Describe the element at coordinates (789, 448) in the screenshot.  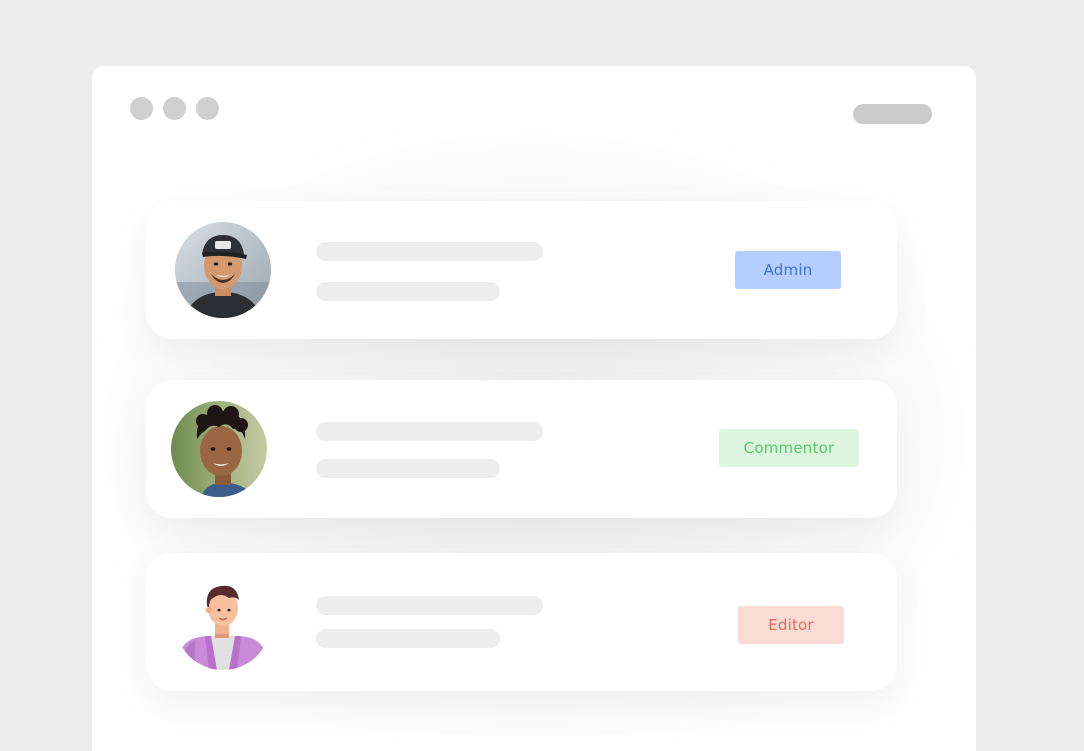
I see `role-badge-commentor: Commentor` at that location.